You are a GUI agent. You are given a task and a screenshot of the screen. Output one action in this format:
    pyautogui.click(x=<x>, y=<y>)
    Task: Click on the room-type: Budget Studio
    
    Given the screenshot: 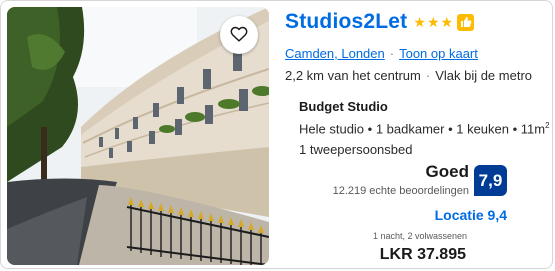 What is the action you would take?
    pyautogui.click(x=343, y=106)
    